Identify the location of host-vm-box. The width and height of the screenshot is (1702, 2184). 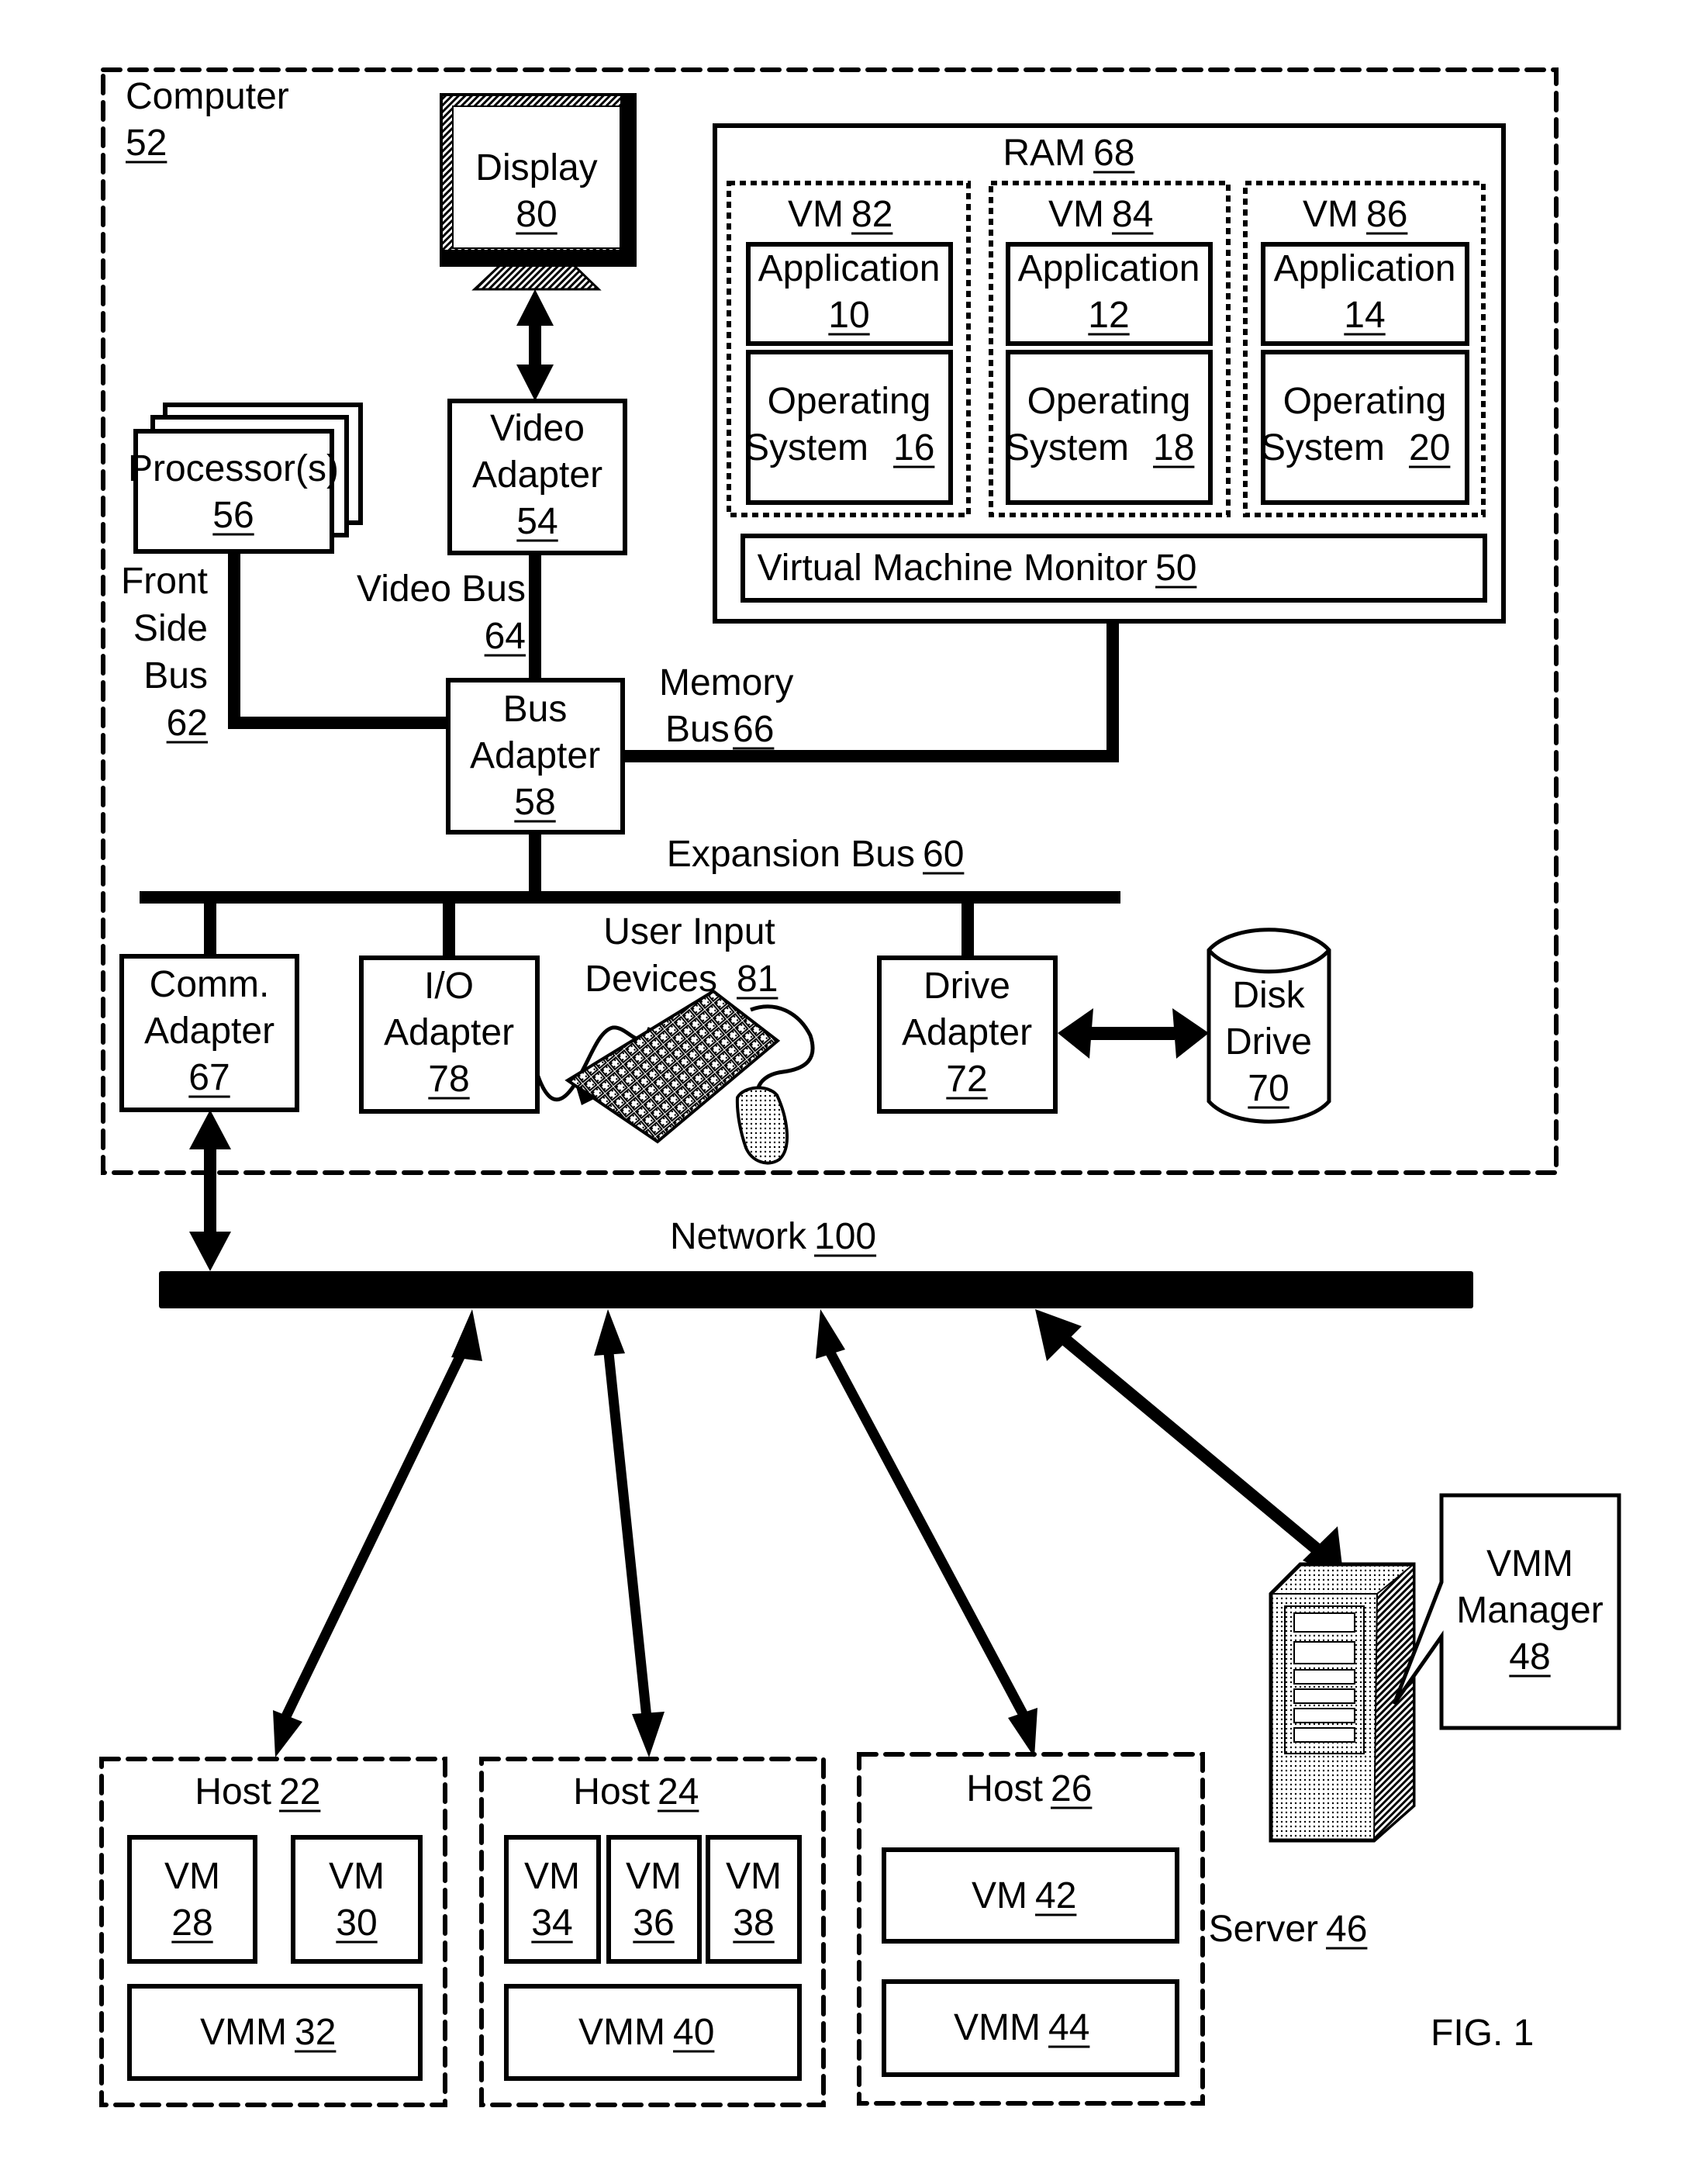
(1031, 1895).